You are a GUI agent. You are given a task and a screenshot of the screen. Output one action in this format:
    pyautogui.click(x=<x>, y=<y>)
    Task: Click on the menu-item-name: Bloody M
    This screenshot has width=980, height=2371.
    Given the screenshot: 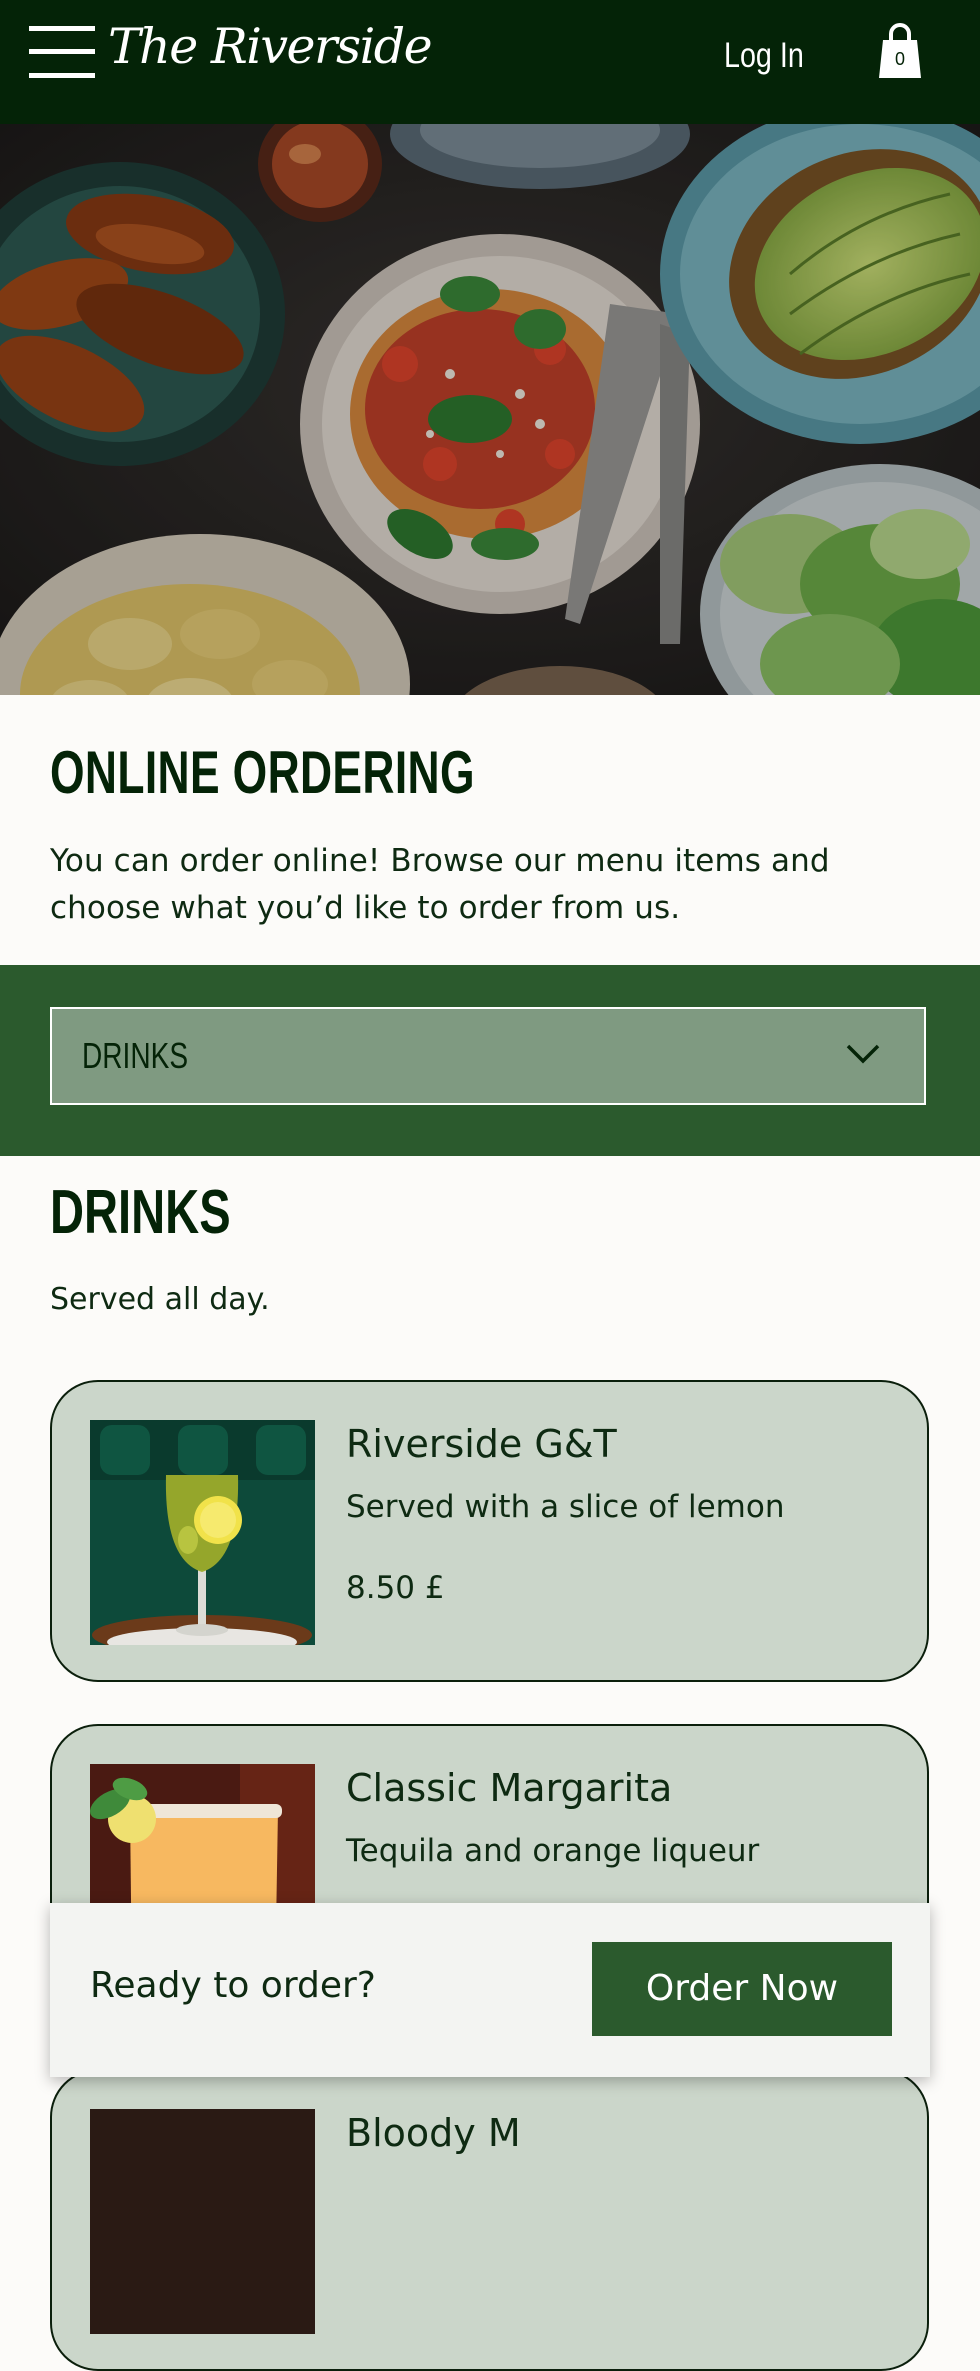 What is the action you would take?
    pyautogui.click(x=433, y=2133)
    